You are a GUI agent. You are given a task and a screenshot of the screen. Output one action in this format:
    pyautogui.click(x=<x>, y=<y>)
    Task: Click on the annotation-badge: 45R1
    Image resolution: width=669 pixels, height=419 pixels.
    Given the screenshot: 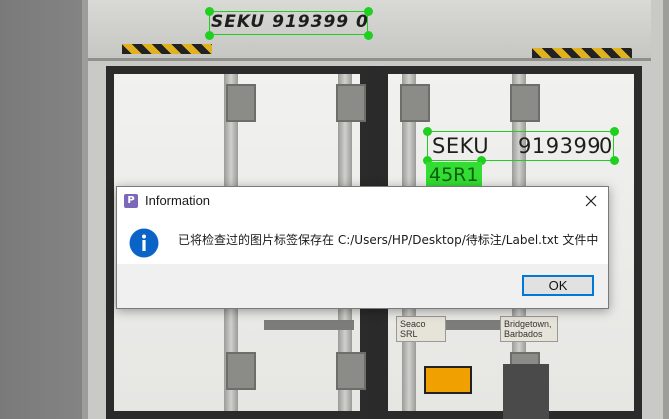 What is the action you would take?
    pyautogui.click(x=454, y=175)
    